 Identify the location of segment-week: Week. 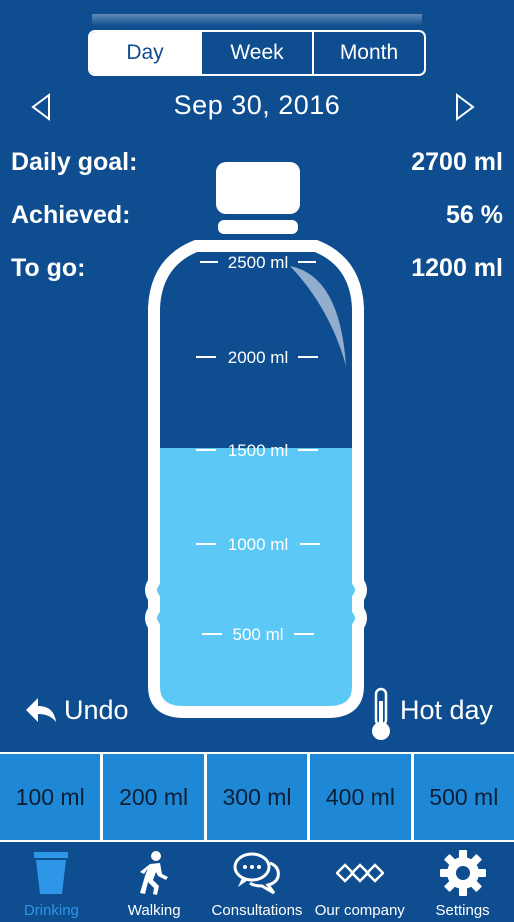
(256, 53).